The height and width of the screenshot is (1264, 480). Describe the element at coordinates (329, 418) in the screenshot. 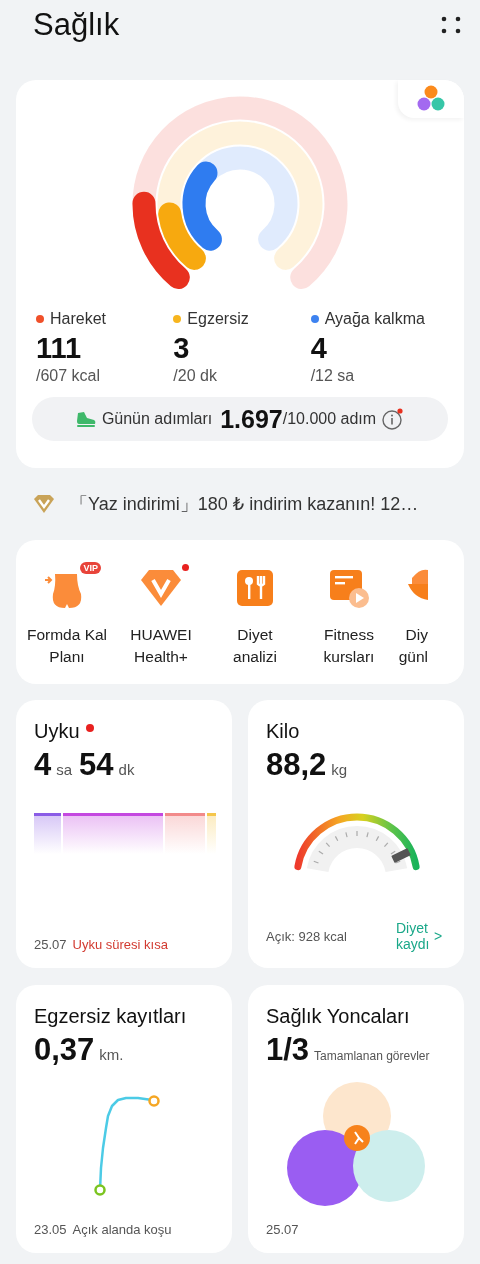

I see `steps-goal: /10.000 adım` at that location.